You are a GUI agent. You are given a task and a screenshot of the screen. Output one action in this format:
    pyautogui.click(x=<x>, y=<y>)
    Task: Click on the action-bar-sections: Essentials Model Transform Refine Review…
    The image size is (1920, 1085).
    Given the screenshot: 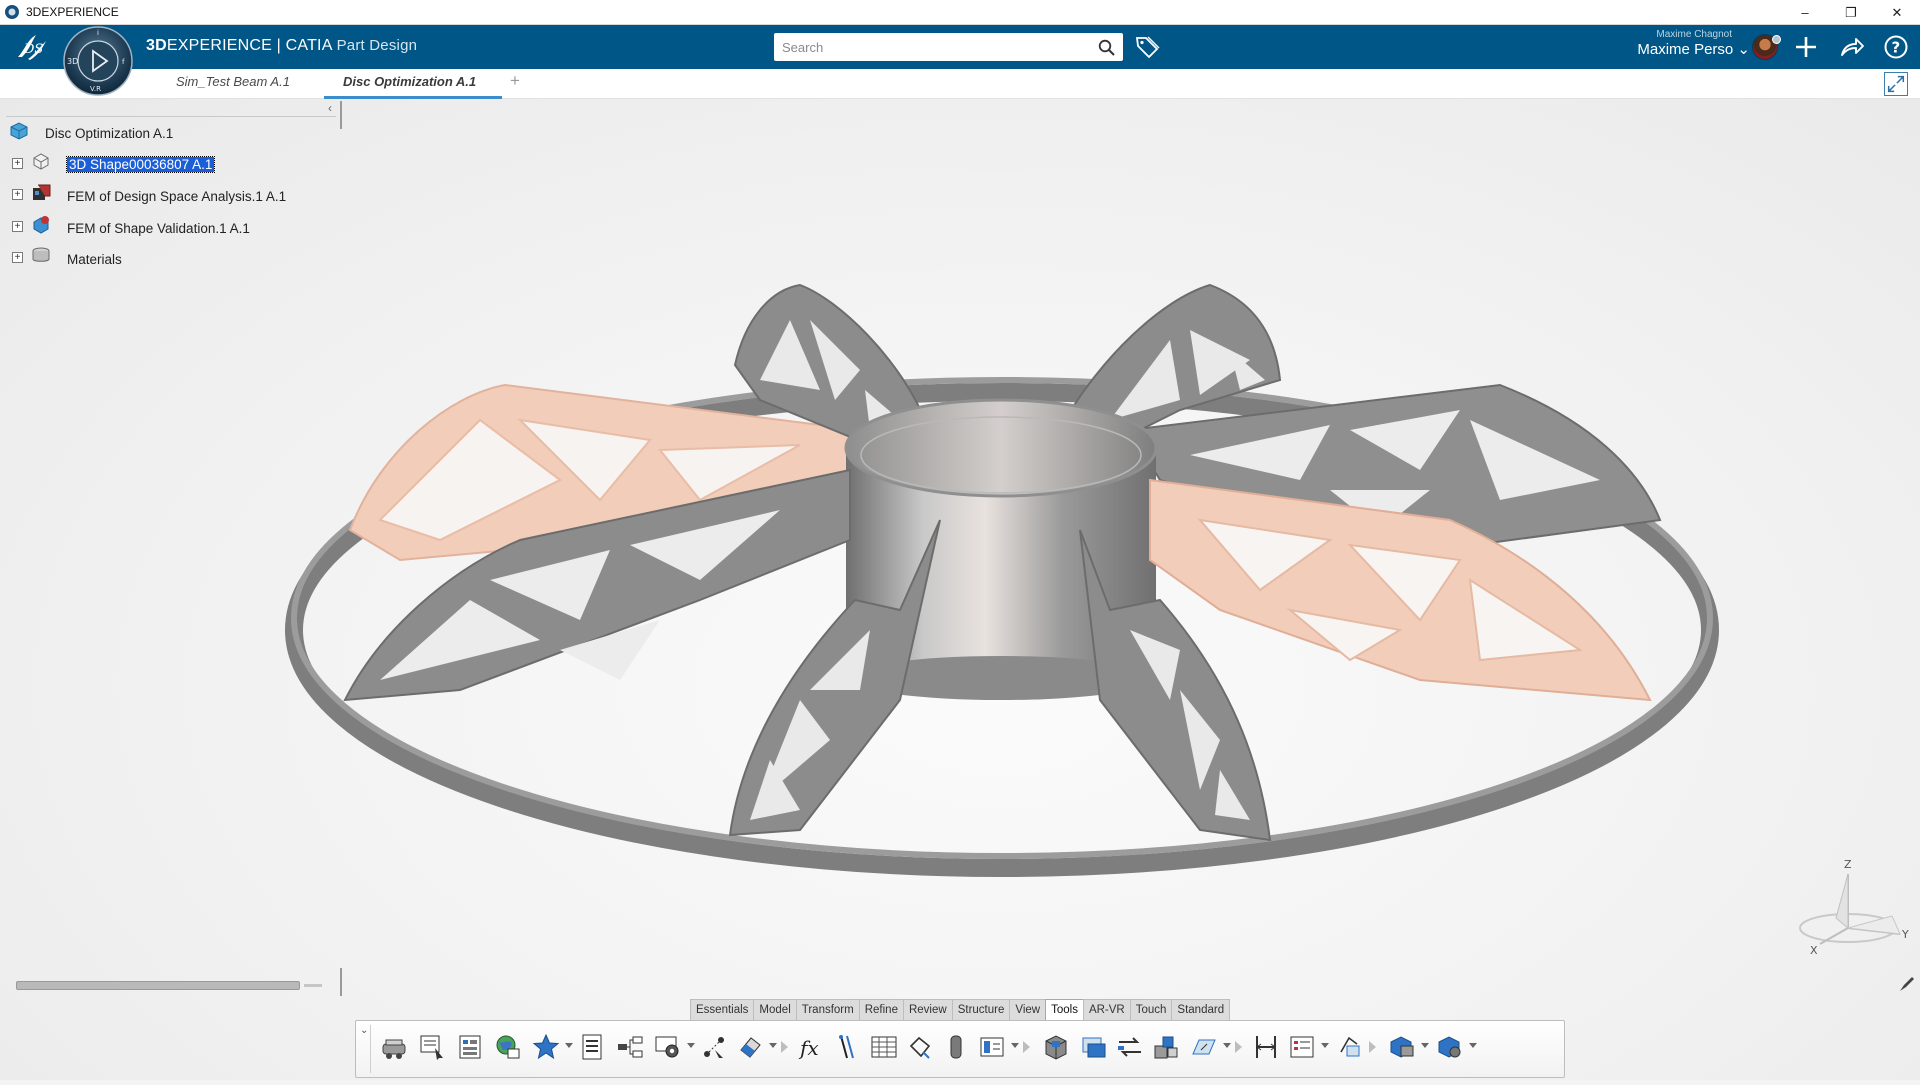 What is the action you would take?
    pyautogui.click(x=960, y=1009)
    